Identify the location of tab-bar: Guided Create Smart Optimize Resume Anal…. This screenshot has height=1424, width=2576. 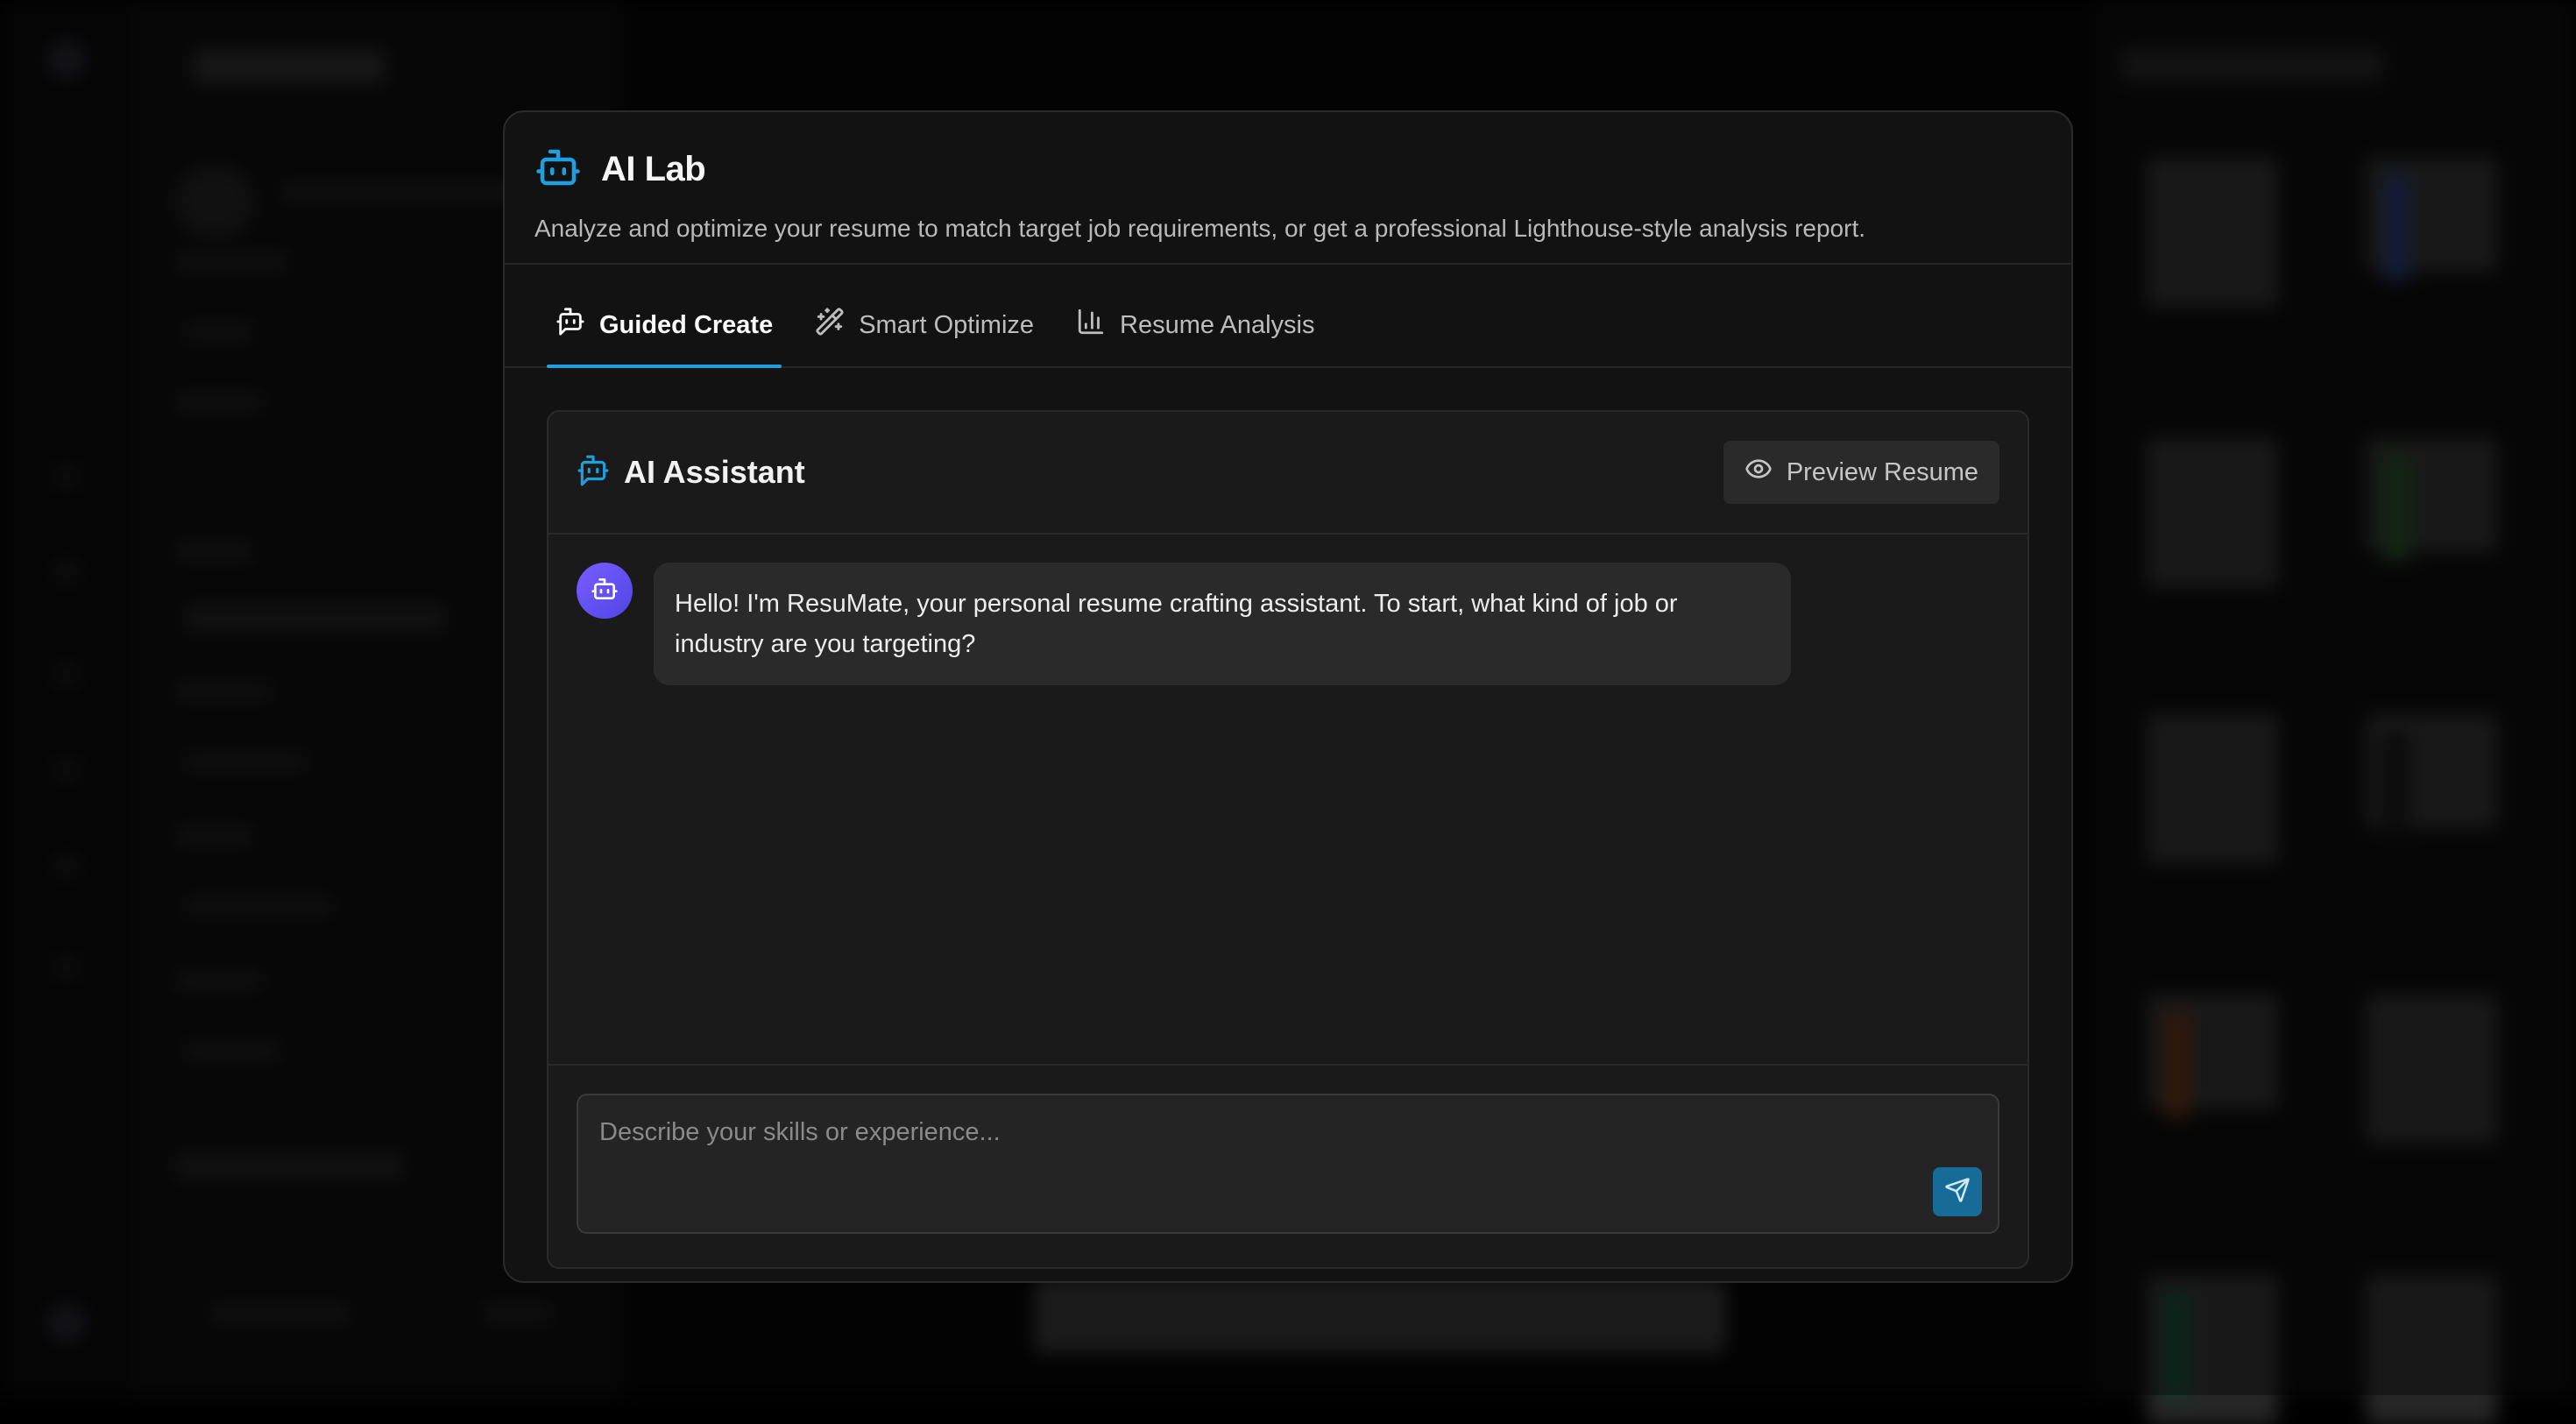
(1288, 316).